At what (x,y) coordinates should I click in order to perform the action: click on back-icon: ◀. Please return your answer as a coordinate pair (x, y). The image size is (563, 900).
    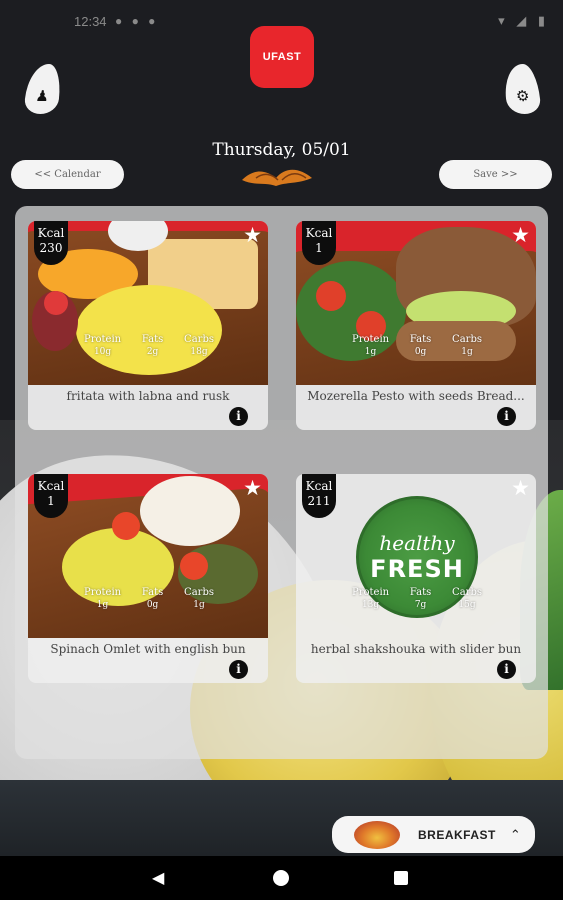
    Looking at the image, I should click on (158, 878).